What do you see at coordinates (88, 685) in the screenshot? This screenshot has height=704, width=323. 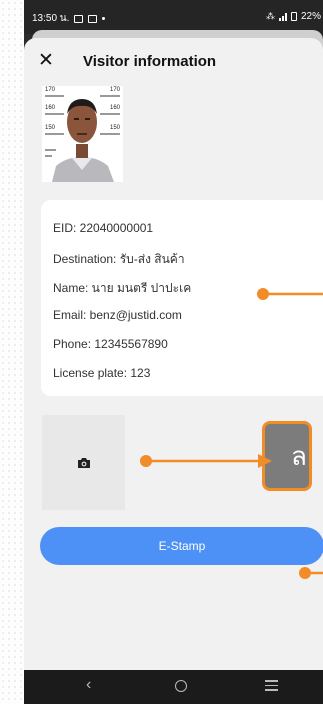 I see `nav-back-icon: ‹` at bounding box center [88, 685].